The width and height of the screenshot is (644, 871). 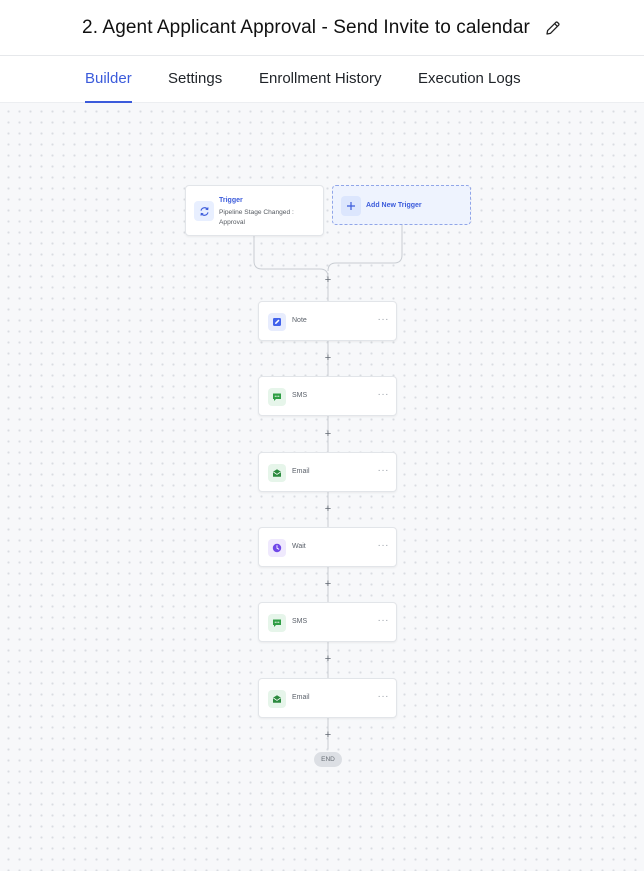 What do you see at coordinates (328, 759) in the screenshot?
I see `end-marker: END` at bounding box center [328, 759].